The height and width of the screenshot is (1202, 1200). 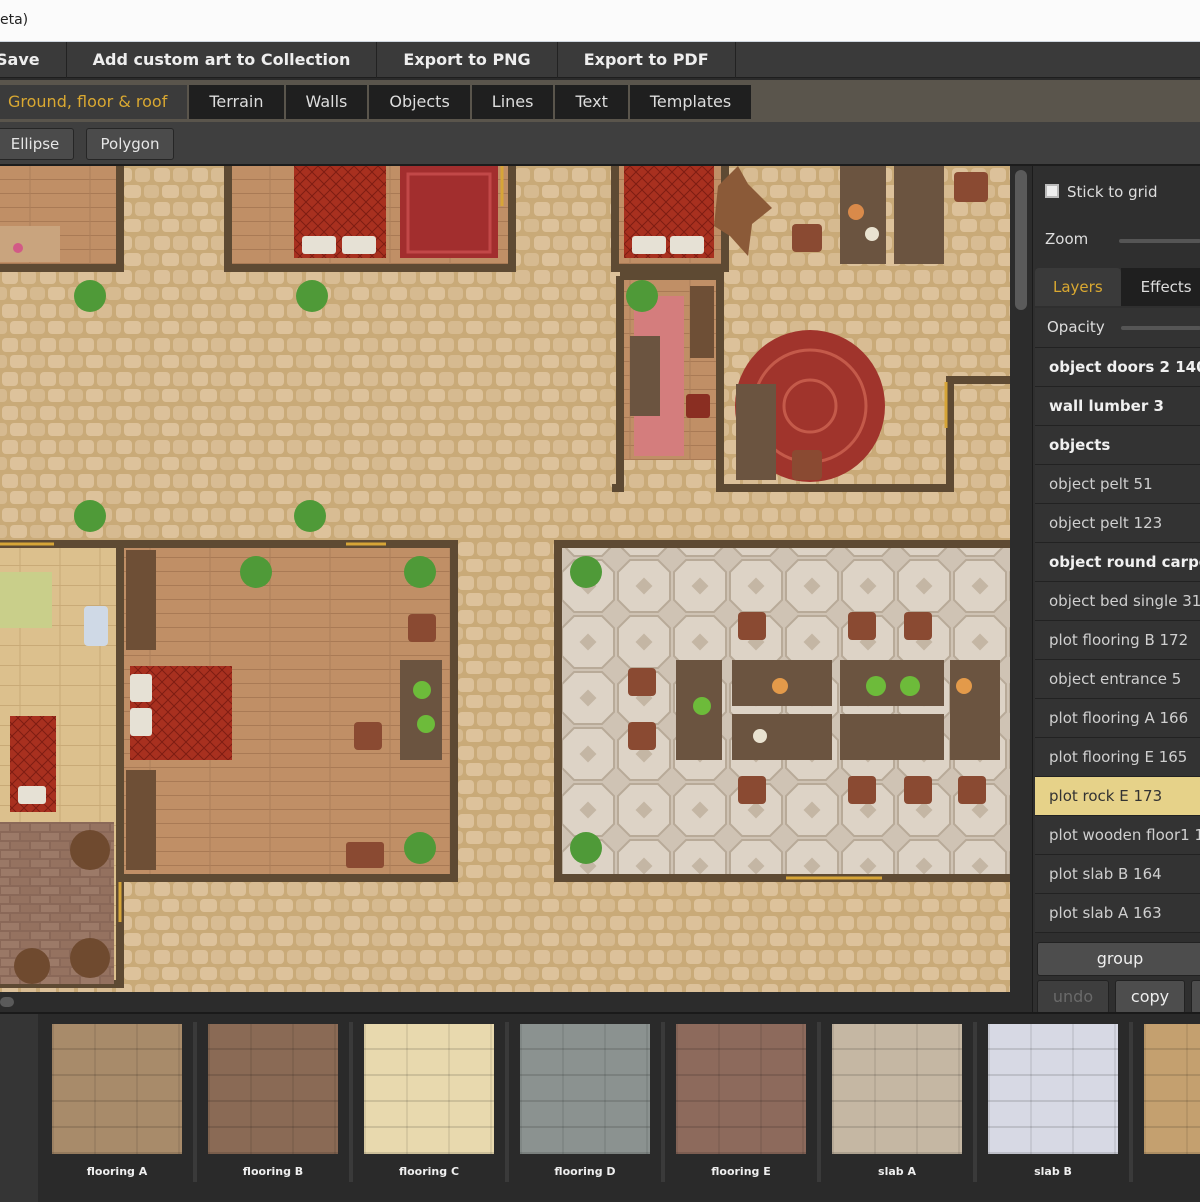 What do you see at coordinates (130, 144) in the screenshot?
I see `polygon-button: Polygon` at bounding box center [130, 144].